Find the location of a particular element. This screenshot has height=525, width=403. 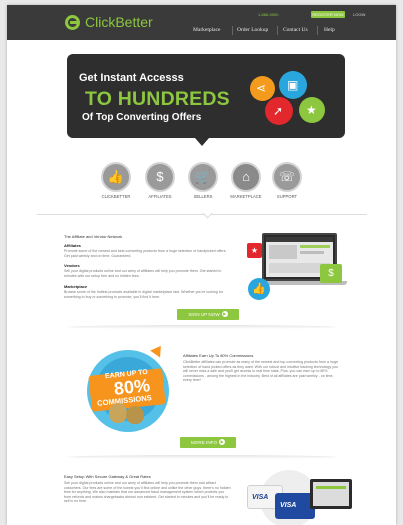

hero-banner-pointer is located at coordinates (202, 142).